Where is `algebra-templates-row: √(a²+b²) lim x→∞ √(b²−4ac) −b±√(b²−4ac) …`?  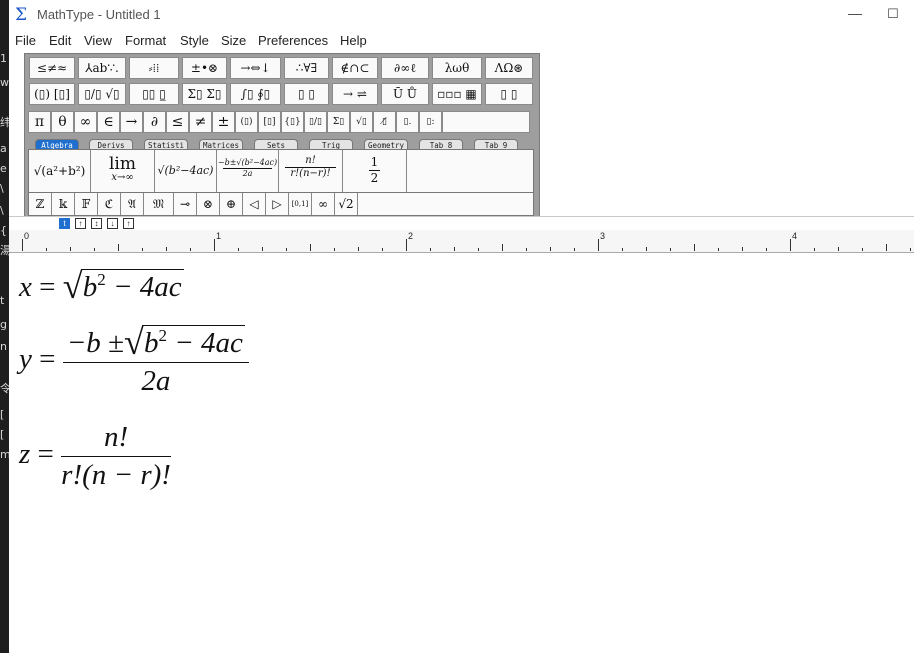
algebra-templates-row: √(a²+b²) lim x→∞ √(b²−4ac) −b±√(b²−4ac) … is located at coordinates (281, 171).